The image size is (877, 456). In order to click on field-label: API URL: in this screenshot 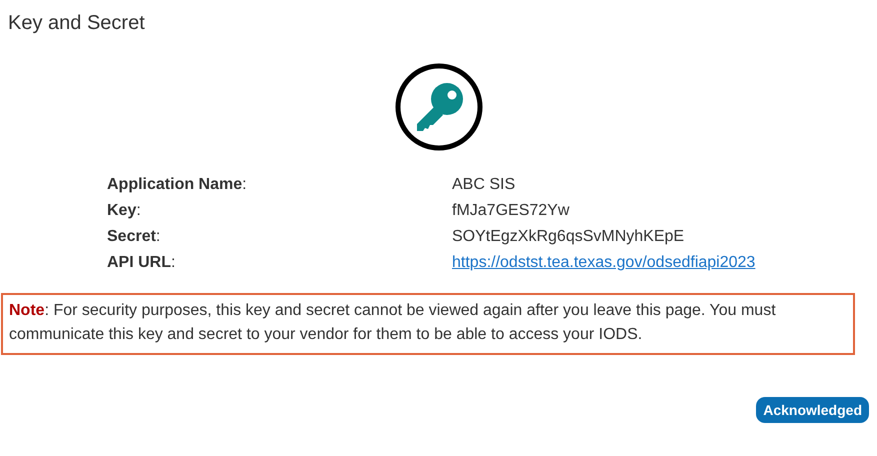, I will do `click(141, 263)`.